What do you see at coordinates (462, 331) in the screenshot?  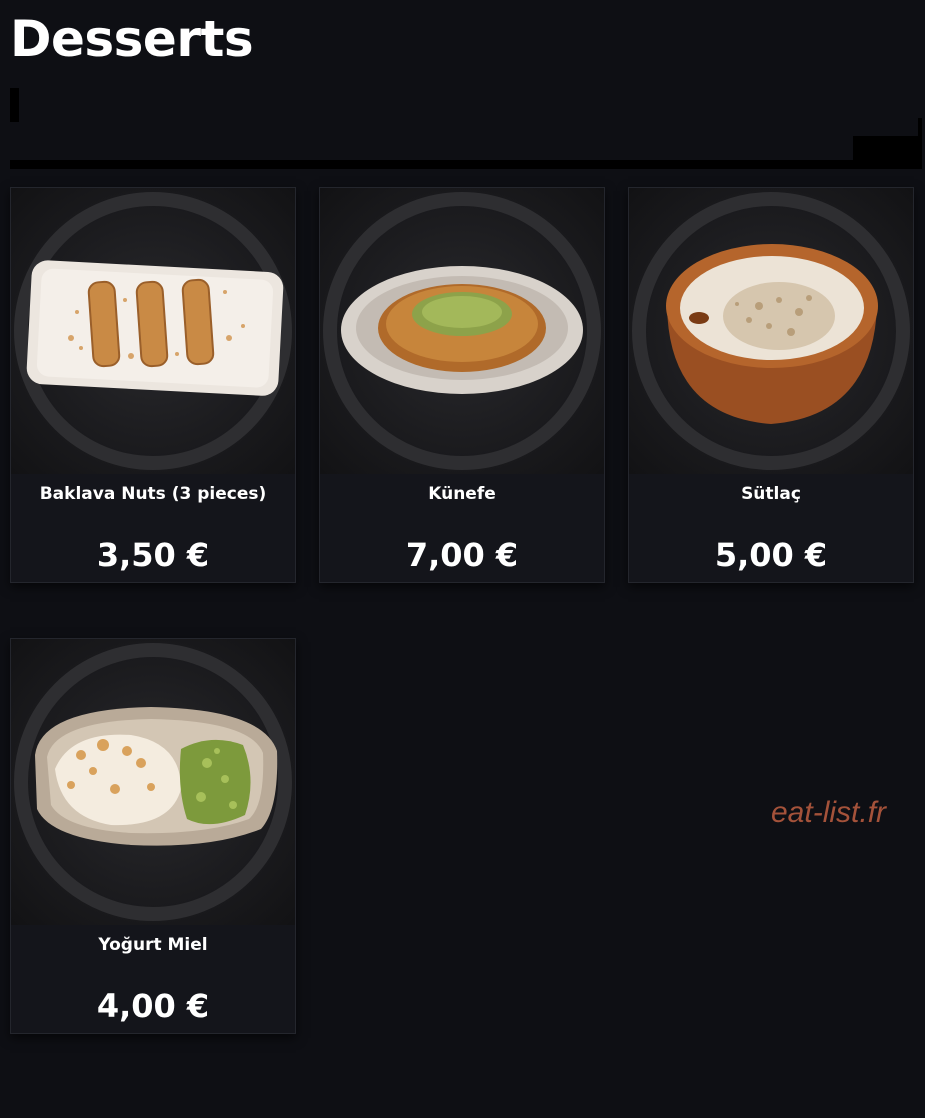 I see `kunefe-photo` at bounding box center [462, 331].